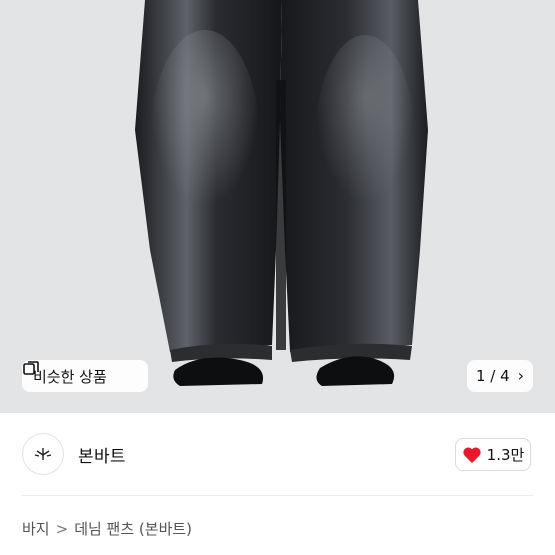 This screenshot has height=555, width=555. Describe the element at coordinates (277, 454) in the screenshot. I see `seller-row: 본바트 1.3만` at that location.